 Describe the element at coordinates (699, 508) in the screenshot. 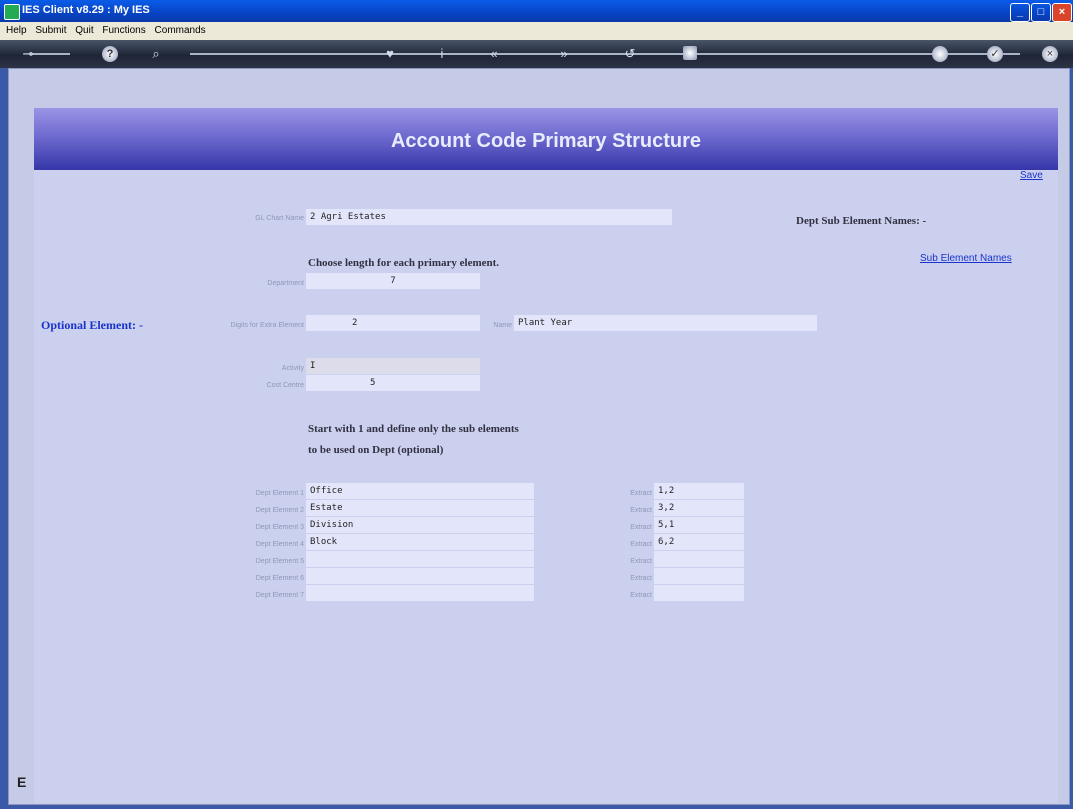

I see `extract-field: 3,2` at that location.